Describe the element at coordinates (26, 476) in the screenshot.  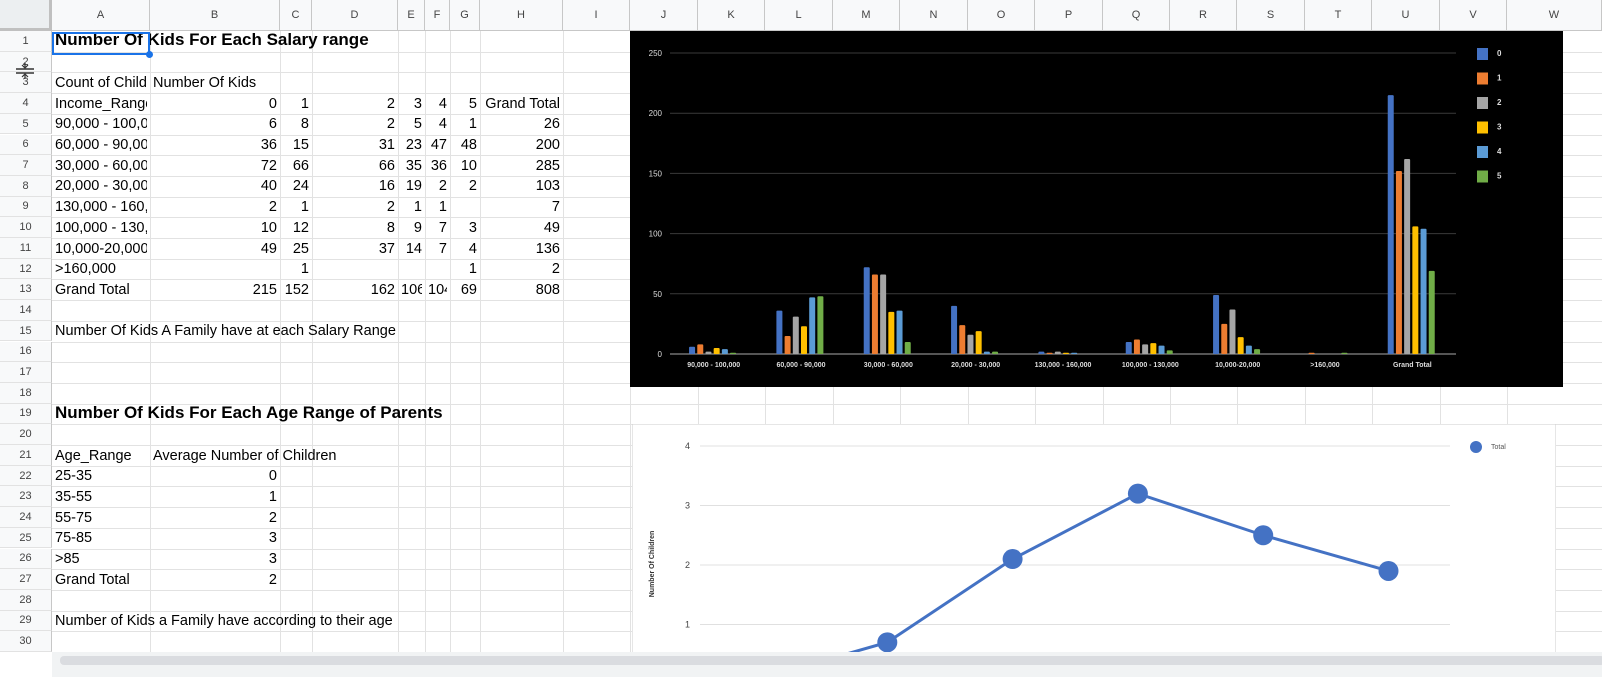
I see `row-header: 22` at that location.